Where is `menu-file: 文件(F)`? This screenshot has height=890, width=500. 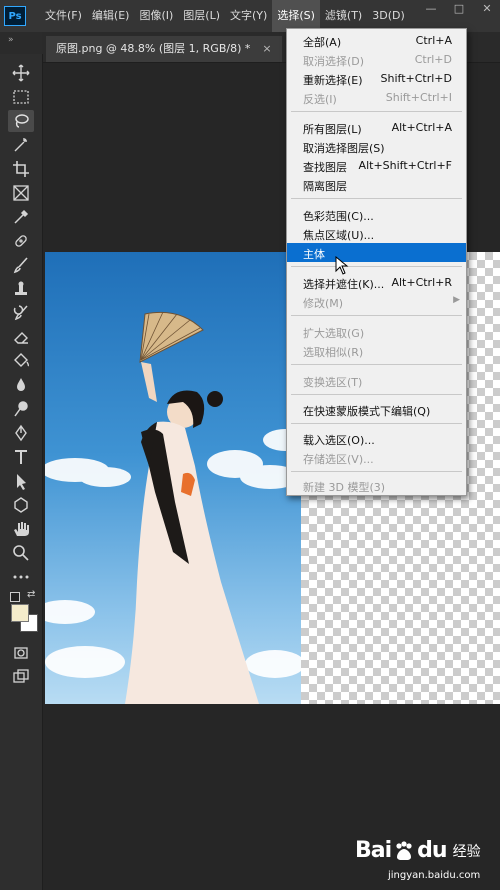
menu-file: 文件(F) is located at coordinates (63, 16).